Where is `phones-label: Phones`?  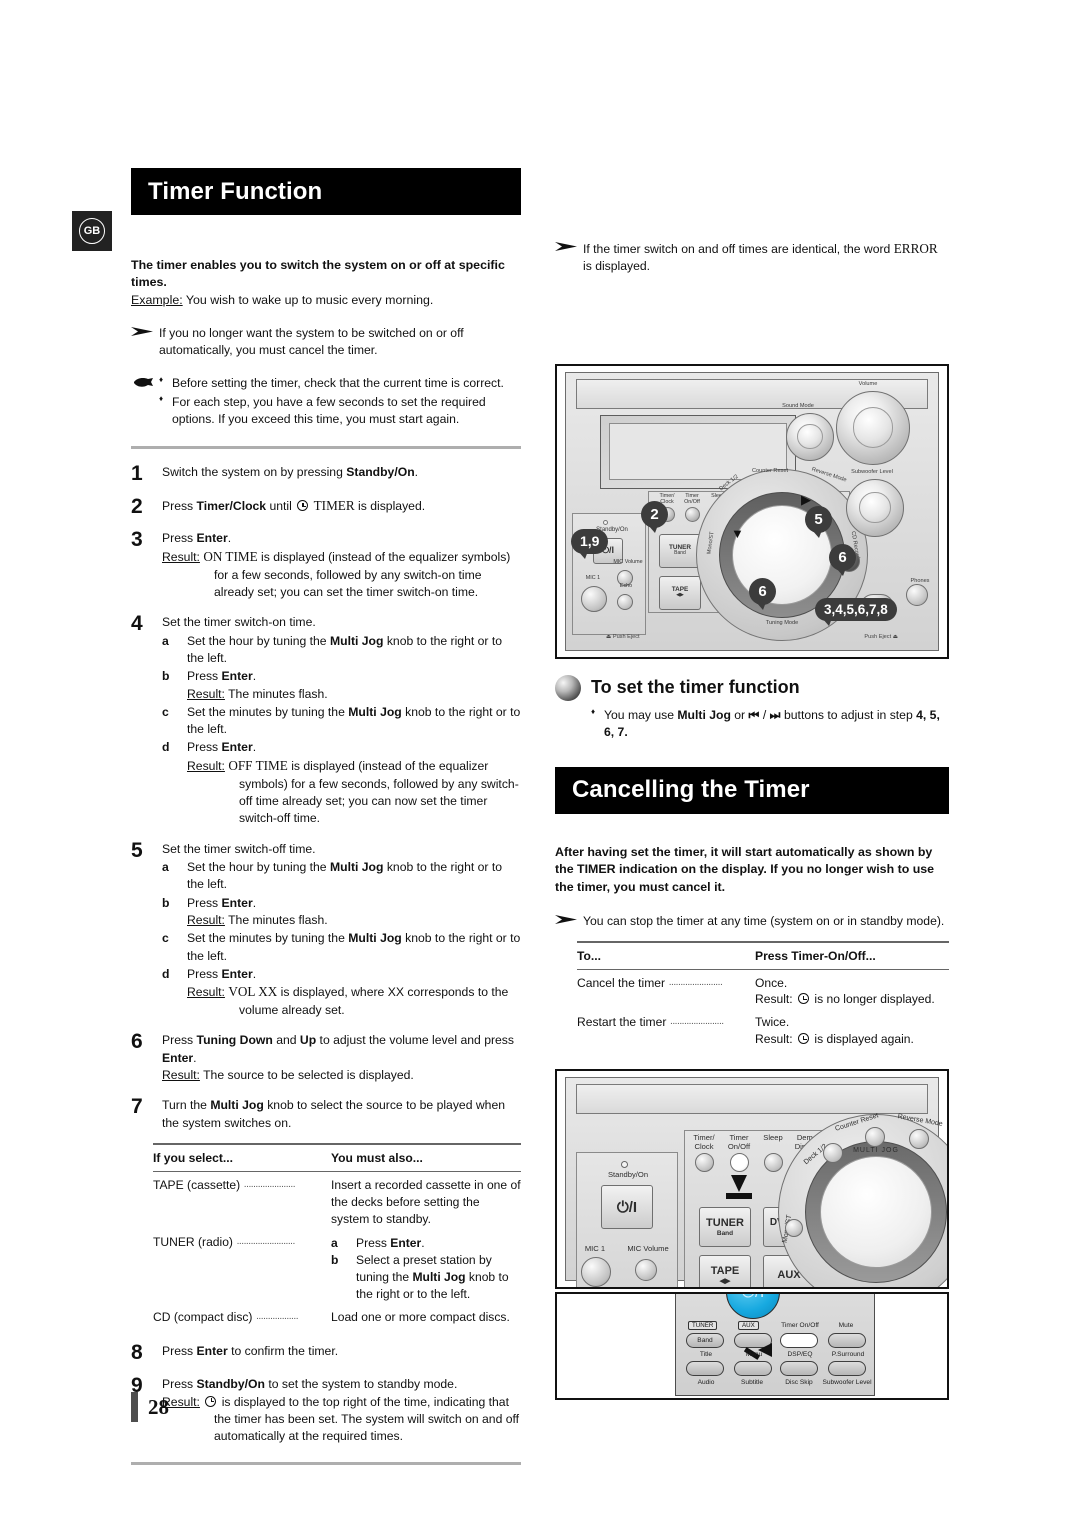 phones-label: Phones is located at coordinates (920, 580).